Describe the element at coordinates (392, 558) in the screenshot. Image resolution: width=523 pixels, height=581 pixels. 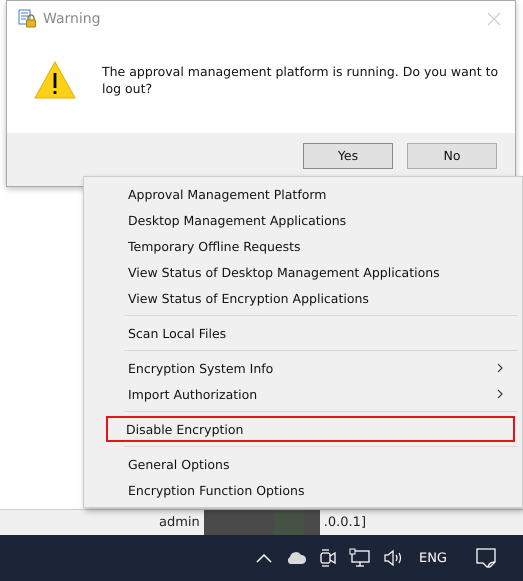
I see `speaker-icon` at that location.